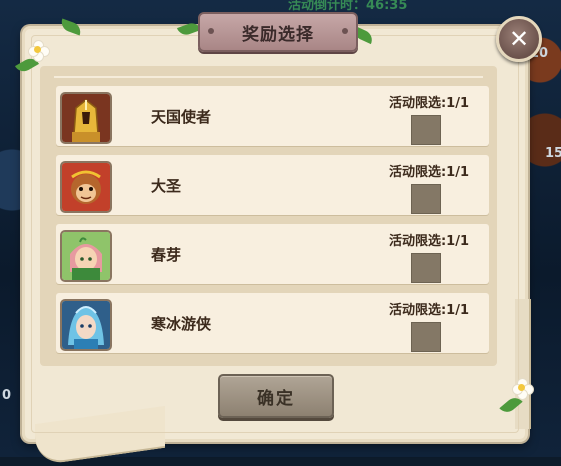 This screenshot has width=561, height=466. I want to click on dialog-title: 奖励选择, so click(278, 34).